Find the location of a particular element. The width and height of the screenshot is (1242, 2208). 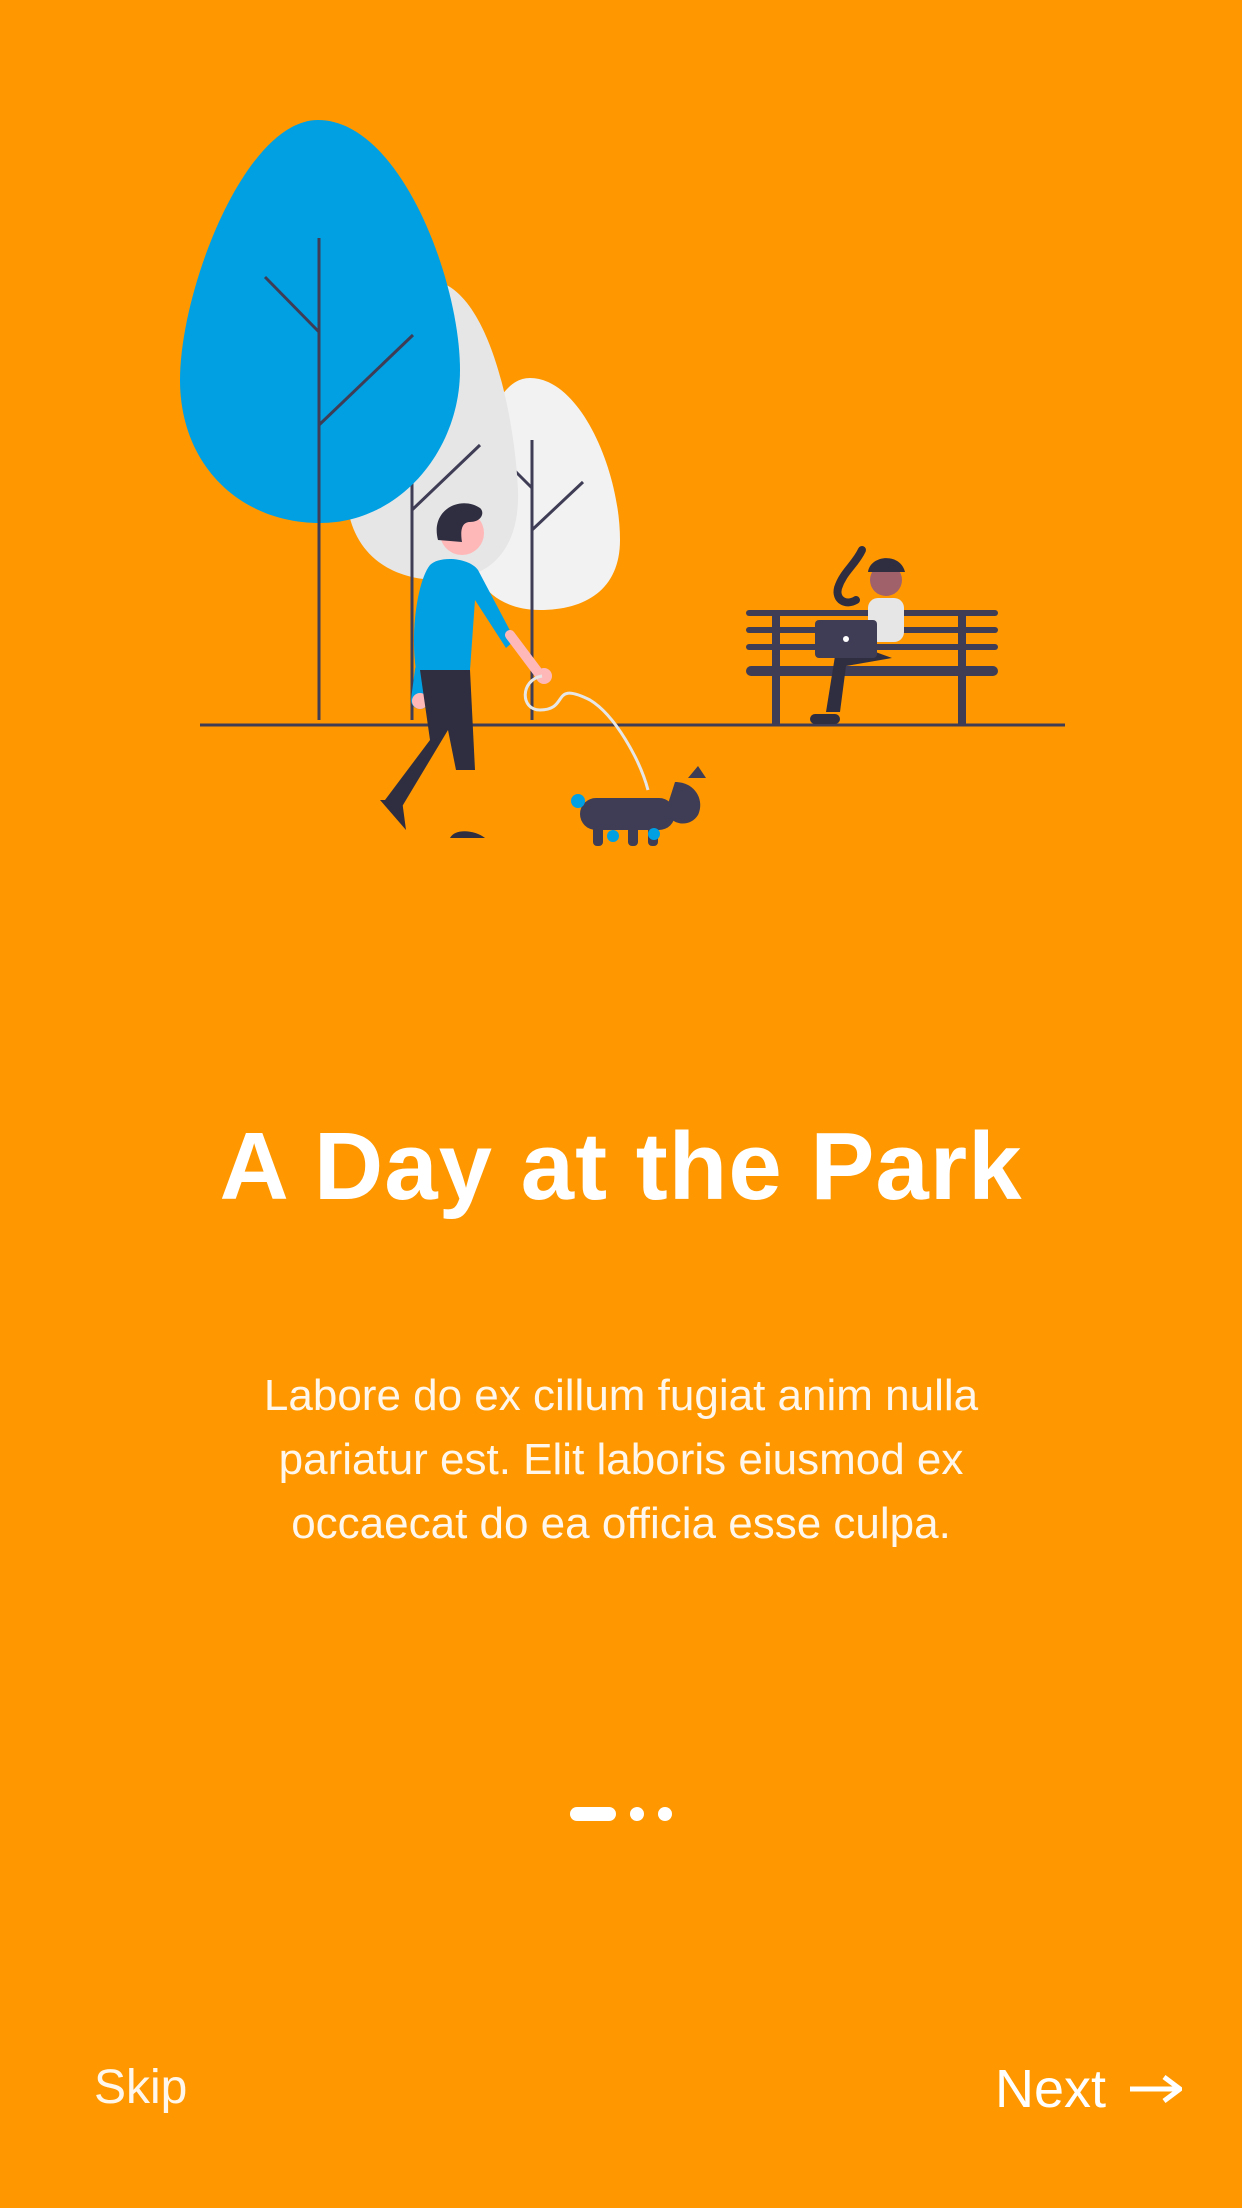

arrow-right-icon is located at coordinates (1156, 2089).